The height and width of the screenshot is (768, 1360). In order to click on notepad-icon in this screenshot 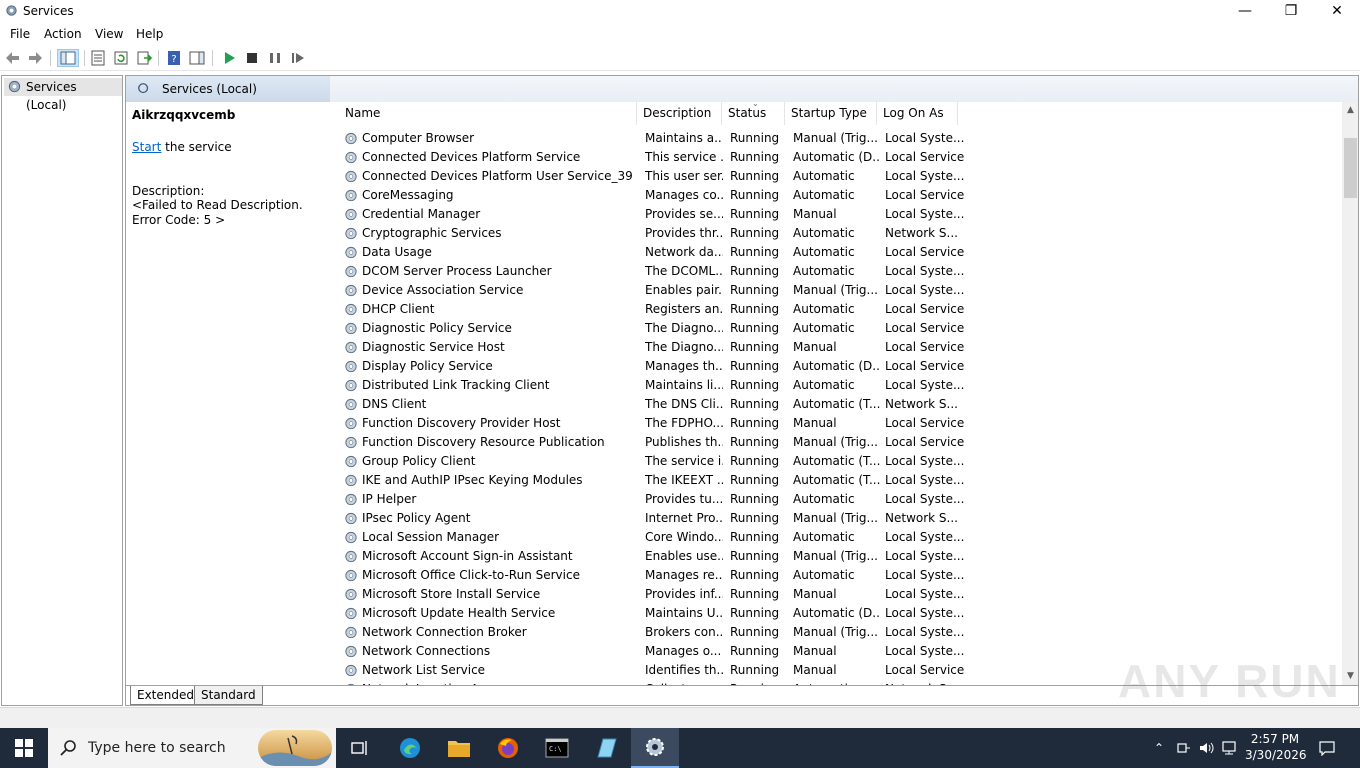, I will do `click(606, 748)`.